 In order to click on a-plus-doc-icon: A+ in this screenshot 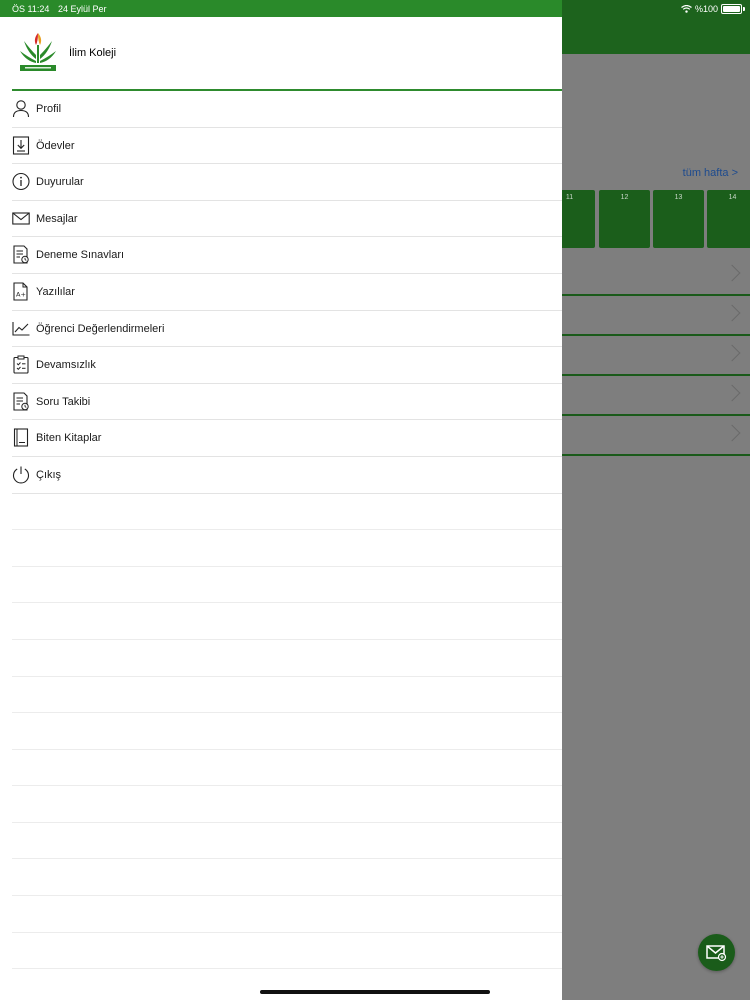, I will do `click(20, 291)`.